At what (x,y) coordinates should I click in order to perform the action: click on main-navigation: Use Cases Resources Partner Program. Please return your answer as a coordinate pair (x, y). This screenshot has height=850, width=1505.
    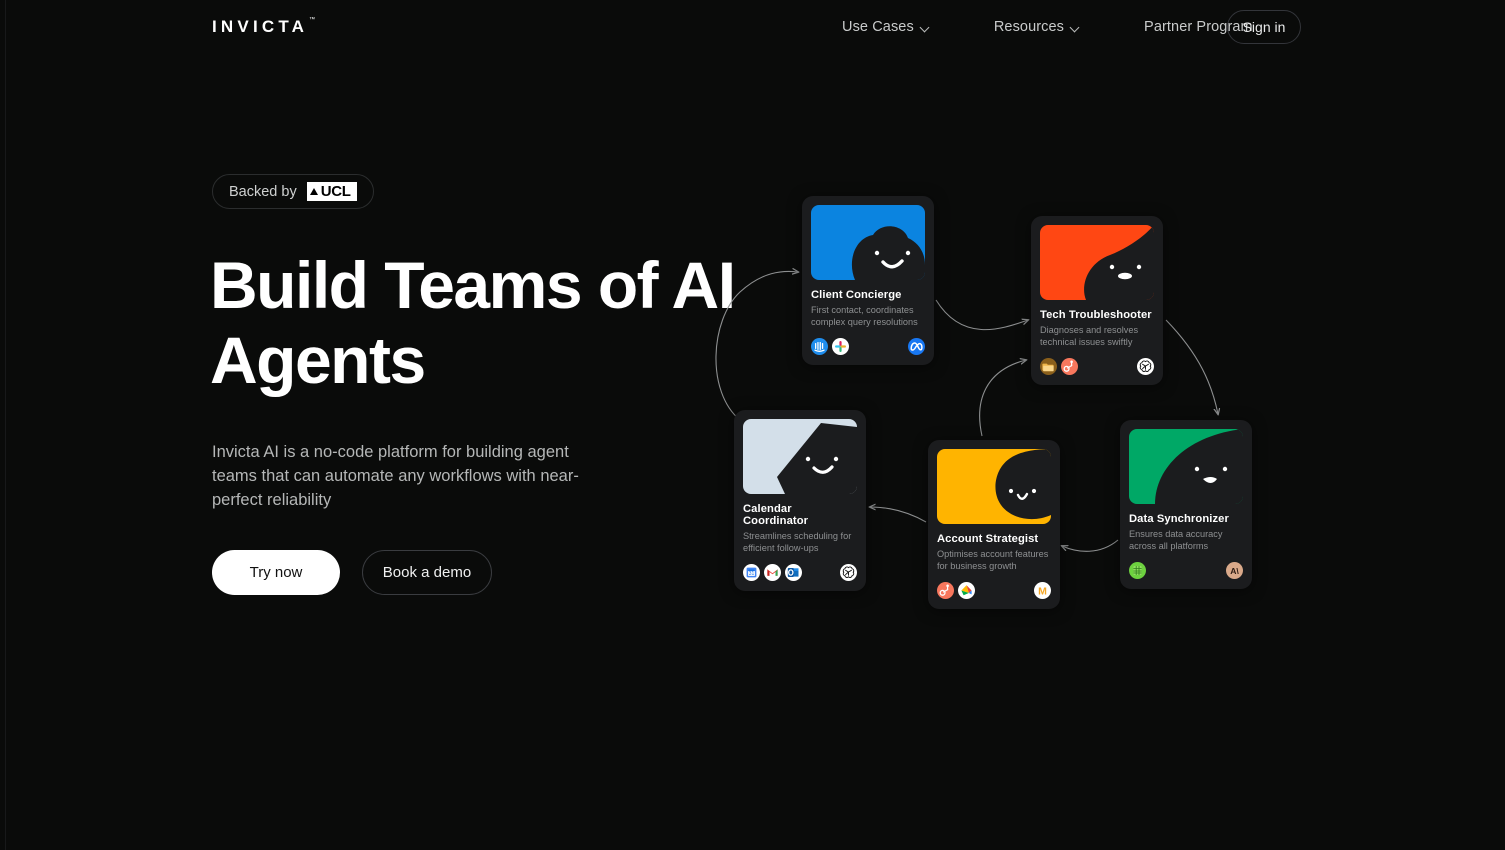
    Looking at the image, I should click on (1047, 27).